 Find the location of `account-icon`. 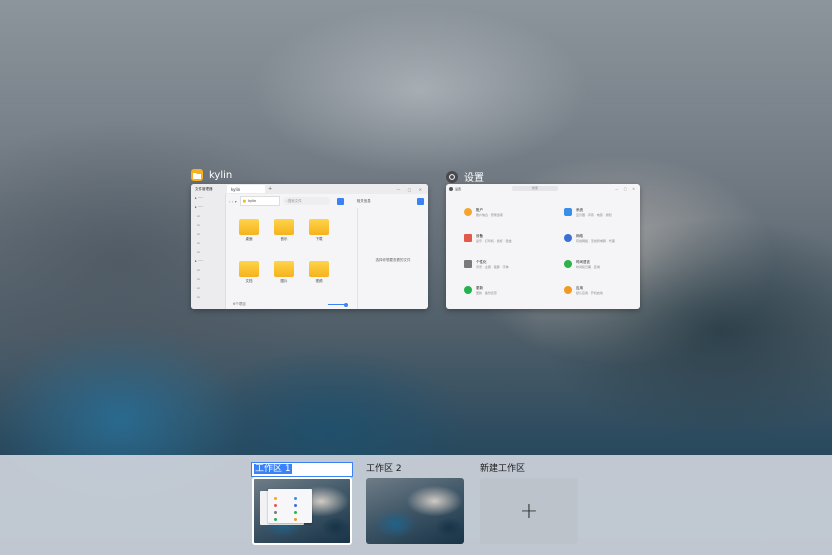

account-icon is located at coordinates (468, 212).